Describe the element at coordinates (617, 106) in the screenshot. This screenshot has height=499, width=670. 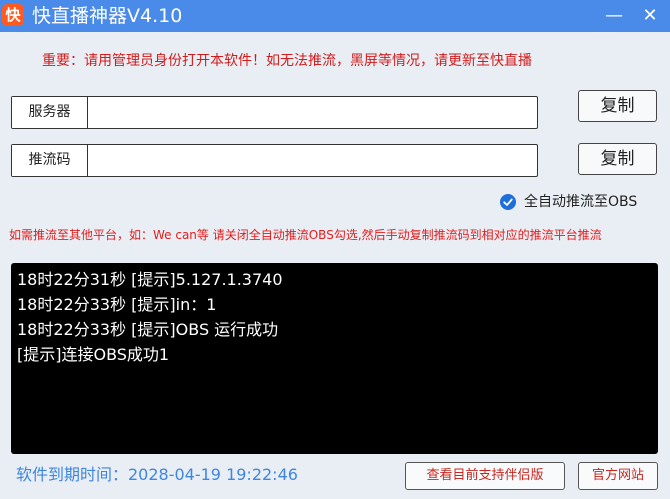
I see `copy-server-button: 复制` at that location.